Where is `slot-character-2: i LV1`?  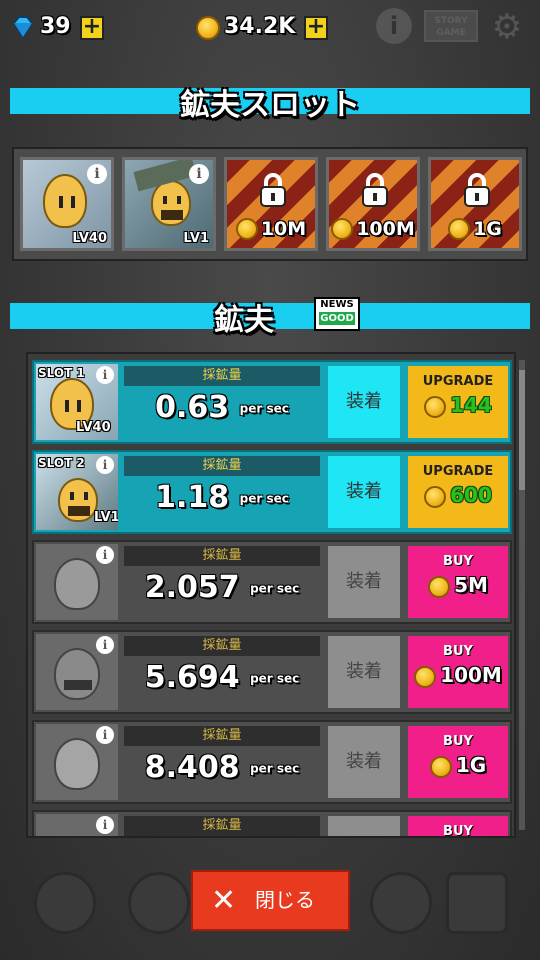 slot-character-2: i LV1 is located at coordinates (169, 204).